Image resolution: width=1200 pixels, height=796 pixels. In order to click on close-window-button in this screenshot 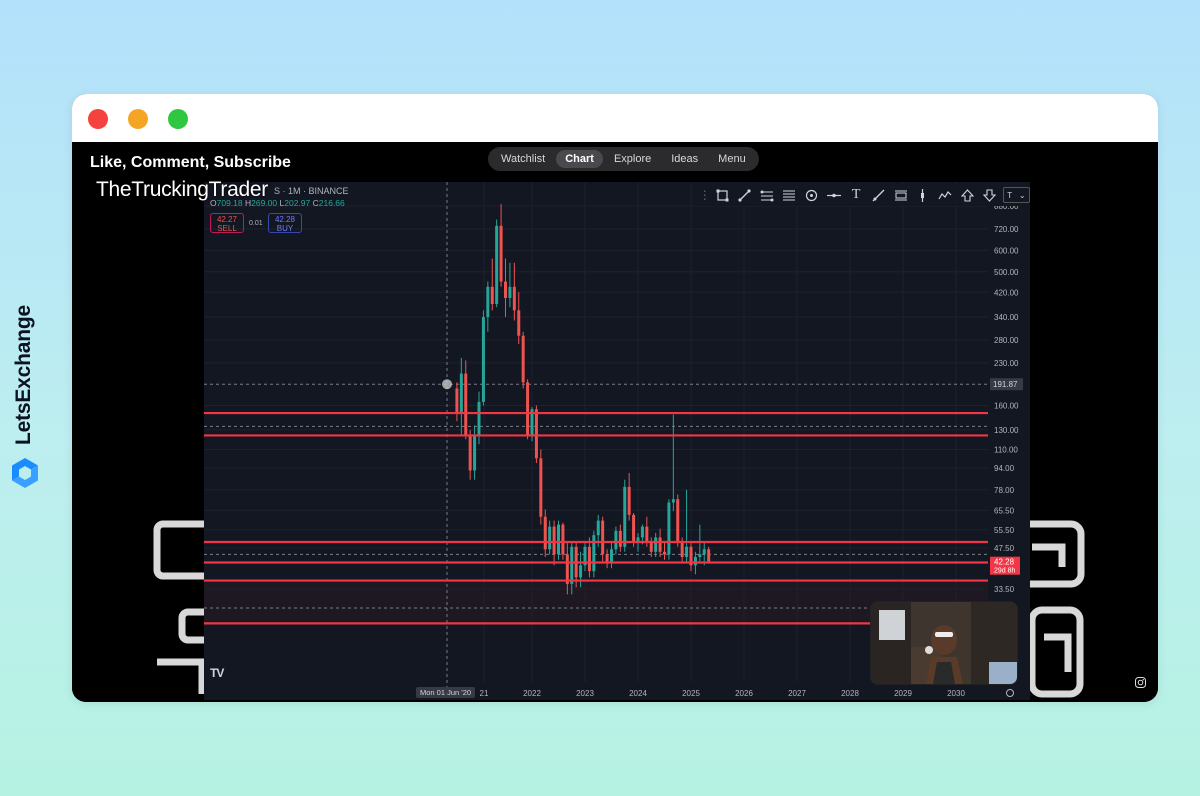, I will do `click(98, 119)`.